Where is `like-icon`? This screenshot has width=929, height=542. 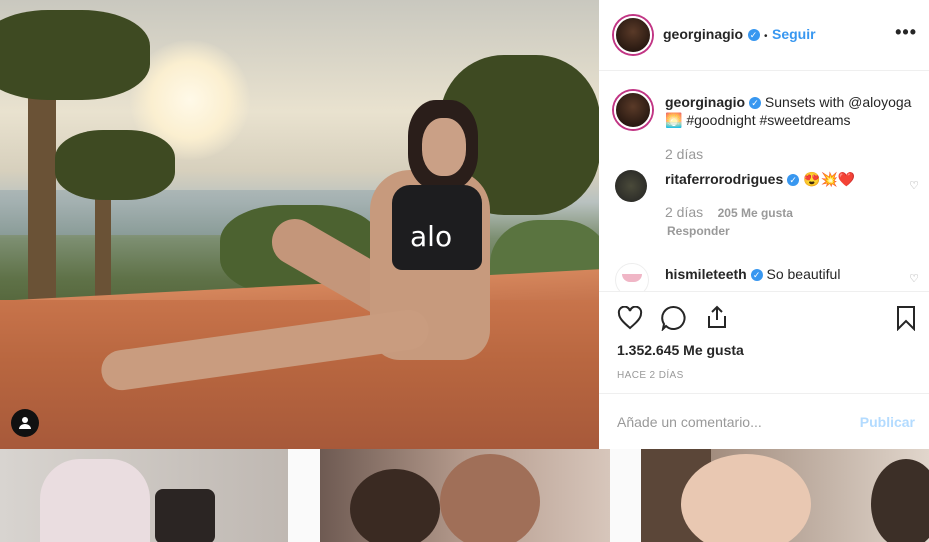 like-icon is located at coordinates (630, 318).